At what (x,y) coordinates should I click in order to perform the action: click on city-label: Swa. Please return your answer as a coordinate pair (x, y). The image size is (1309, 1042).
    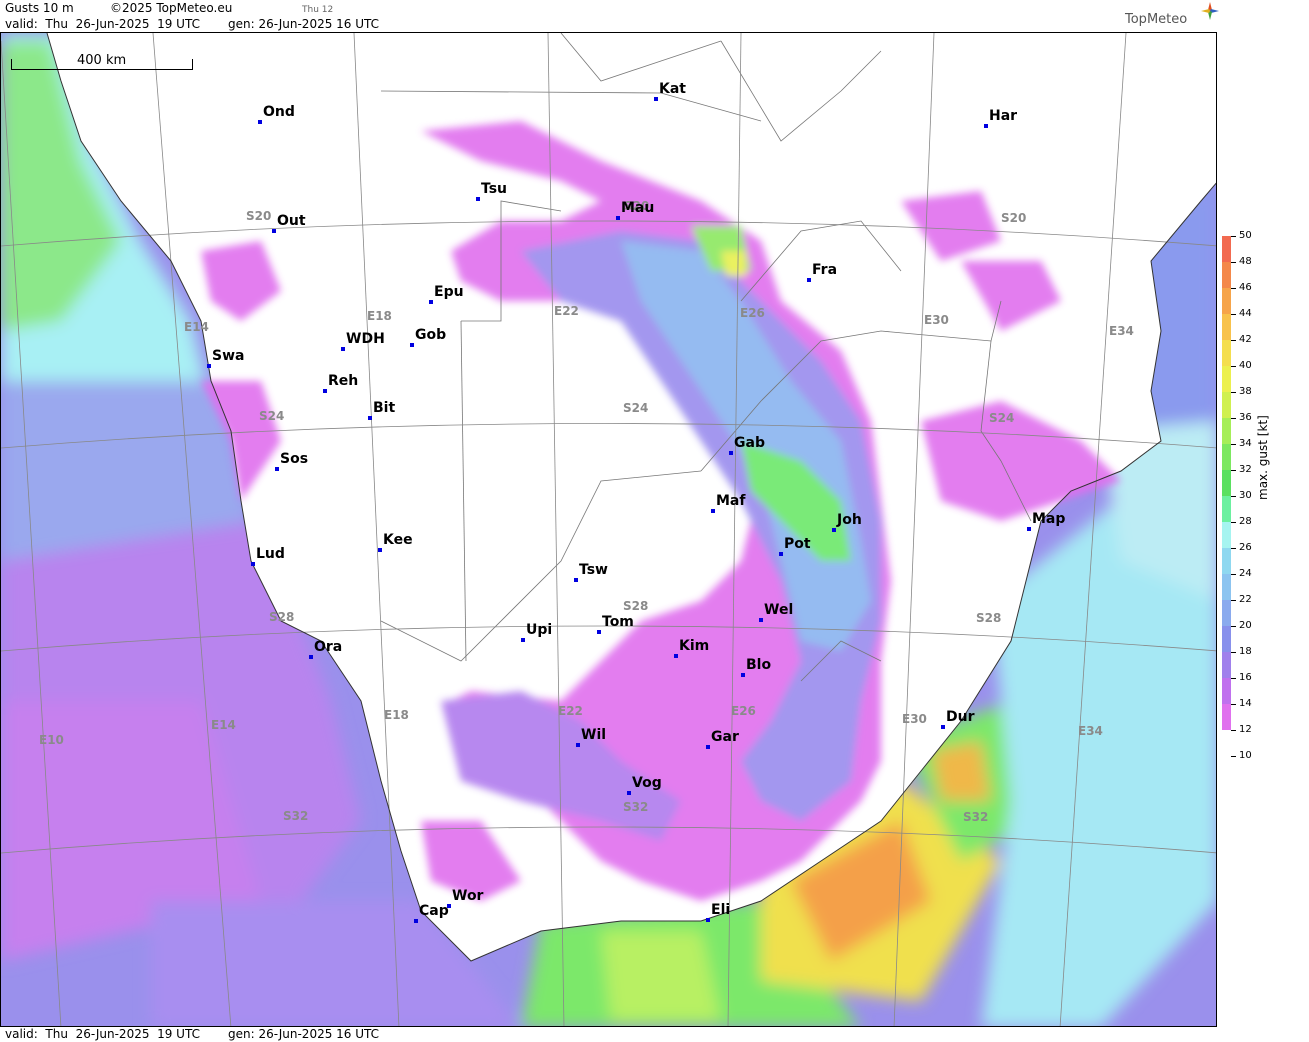
    Looking at the image, I should click on (228, 356).